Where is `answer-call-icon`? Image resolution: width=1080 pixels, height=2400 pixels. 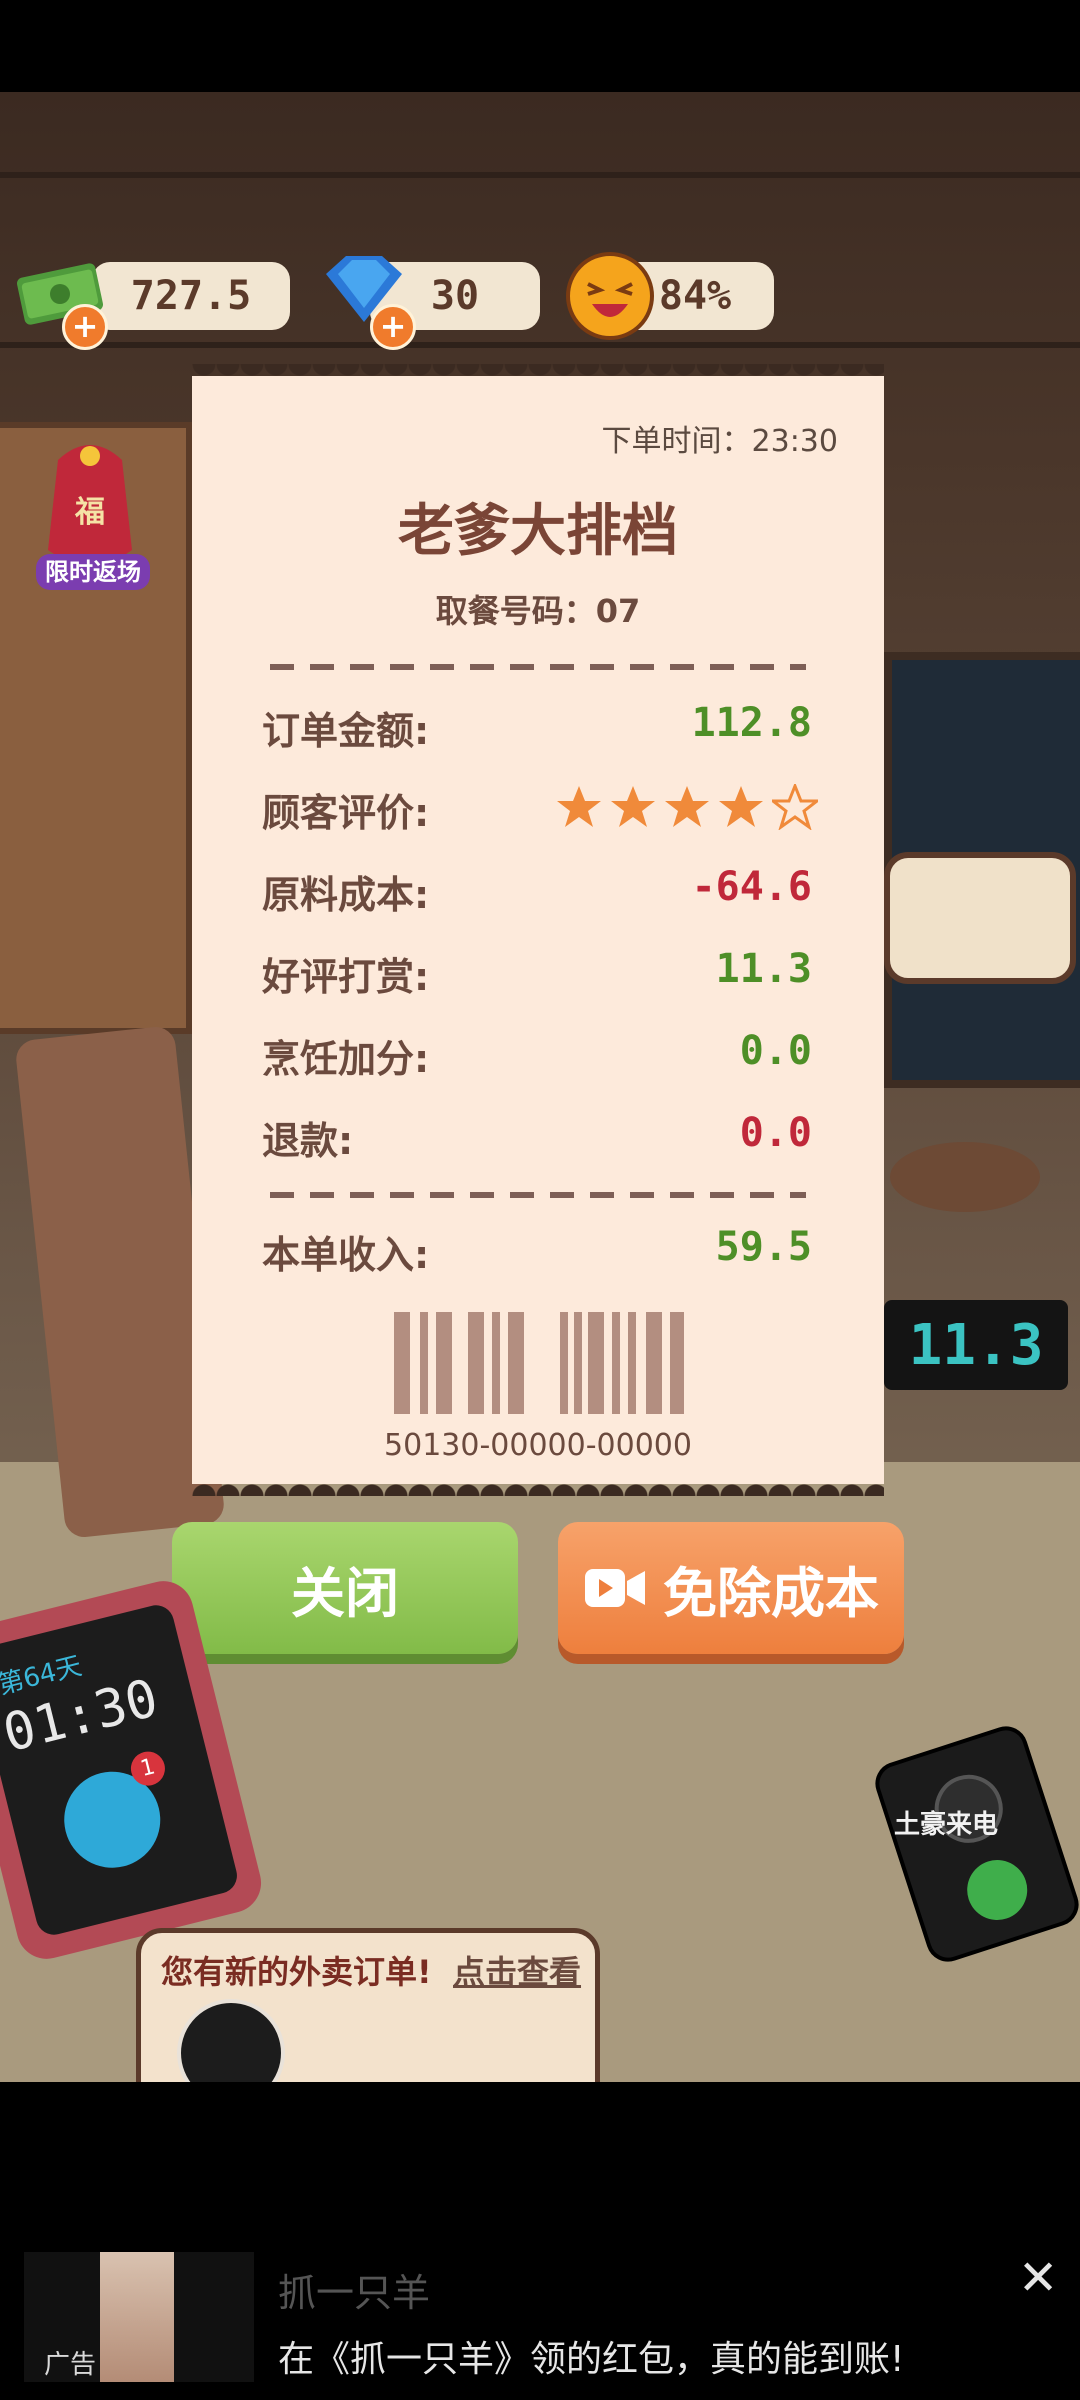 answer-call-icon is located at coordinates (997, 1890).